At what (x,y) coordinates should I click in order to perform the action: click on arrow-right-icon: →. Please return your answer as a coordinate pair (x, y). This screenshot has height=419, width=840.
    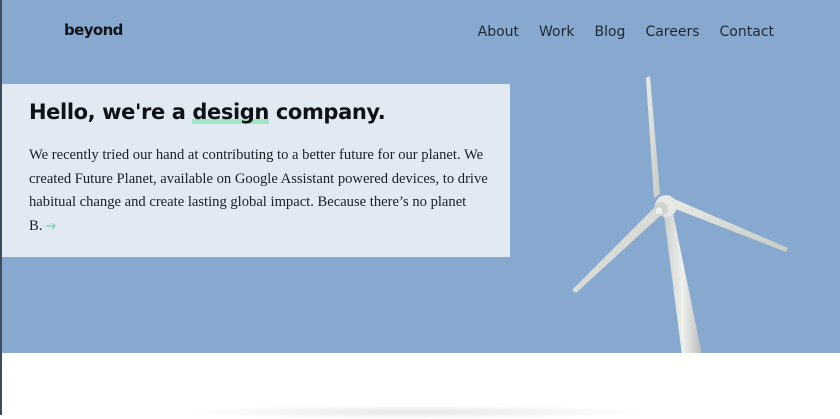
    Looking at the image, I should click on (50, 226).